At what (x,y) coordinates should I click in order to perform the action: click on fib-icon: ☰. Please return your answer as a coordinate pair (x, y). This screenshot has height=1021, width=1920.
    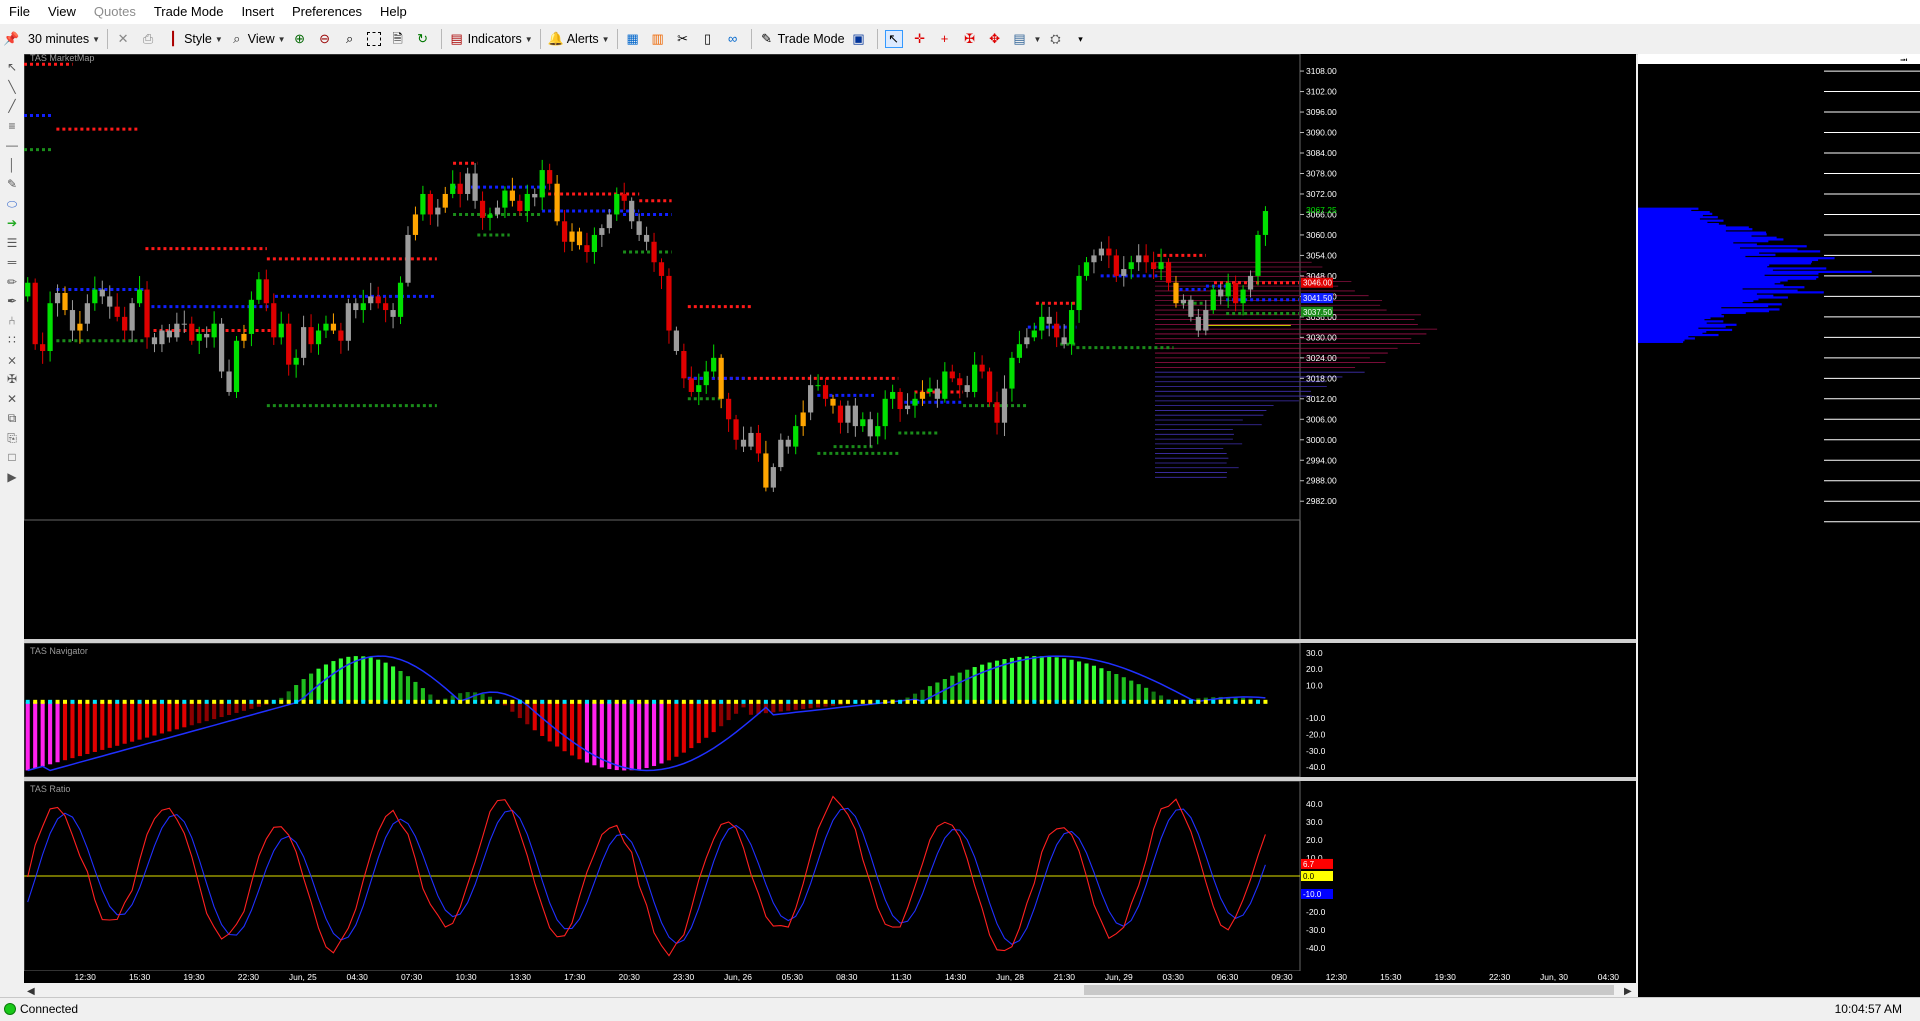
    Looking at the image, I should click on (12, 243).